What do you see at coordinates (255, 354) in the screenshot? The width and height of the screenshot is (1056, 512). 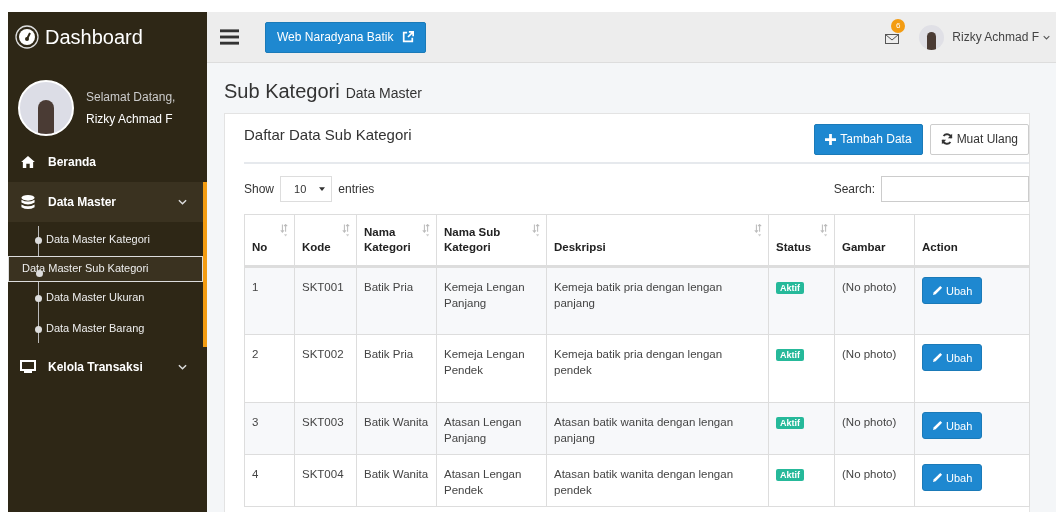 I see `table-cell: 2` at bounding box center [255, 354].